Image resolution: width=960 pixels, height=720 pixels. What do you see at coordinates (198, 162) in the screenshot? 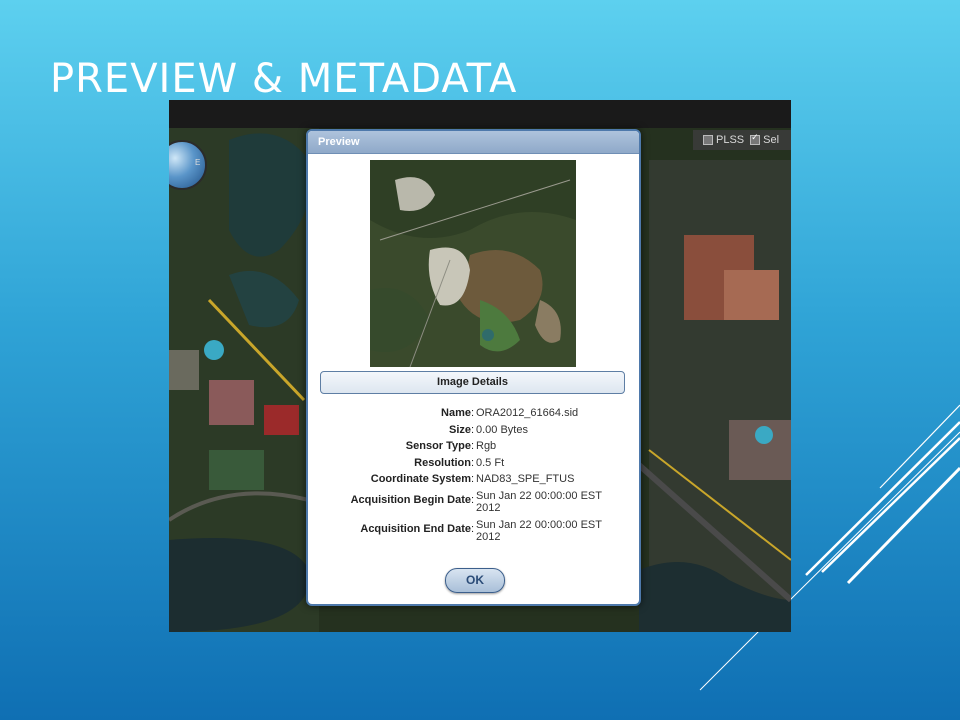
I see `compass-letter: E` at bounding box center [198, 162].